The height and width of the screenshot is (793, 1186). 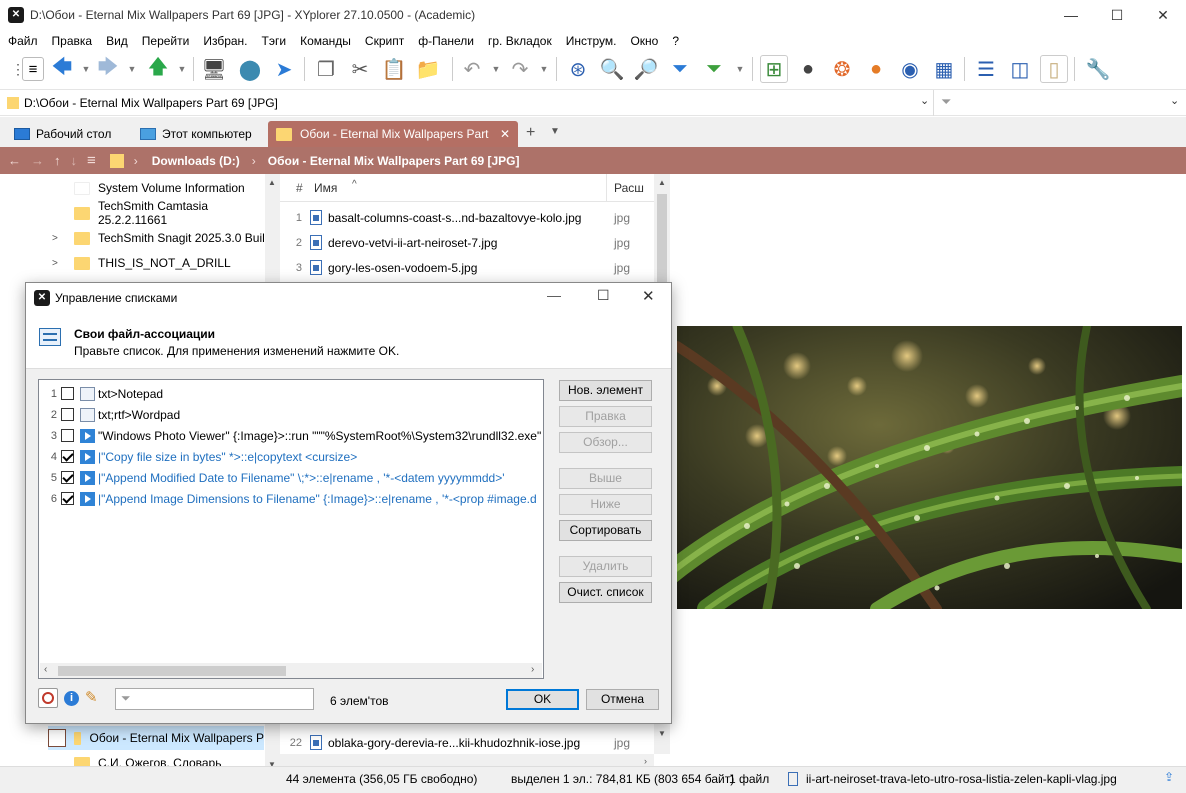 I want to click on menu-go: Перейти, so click(x=166, y=41).